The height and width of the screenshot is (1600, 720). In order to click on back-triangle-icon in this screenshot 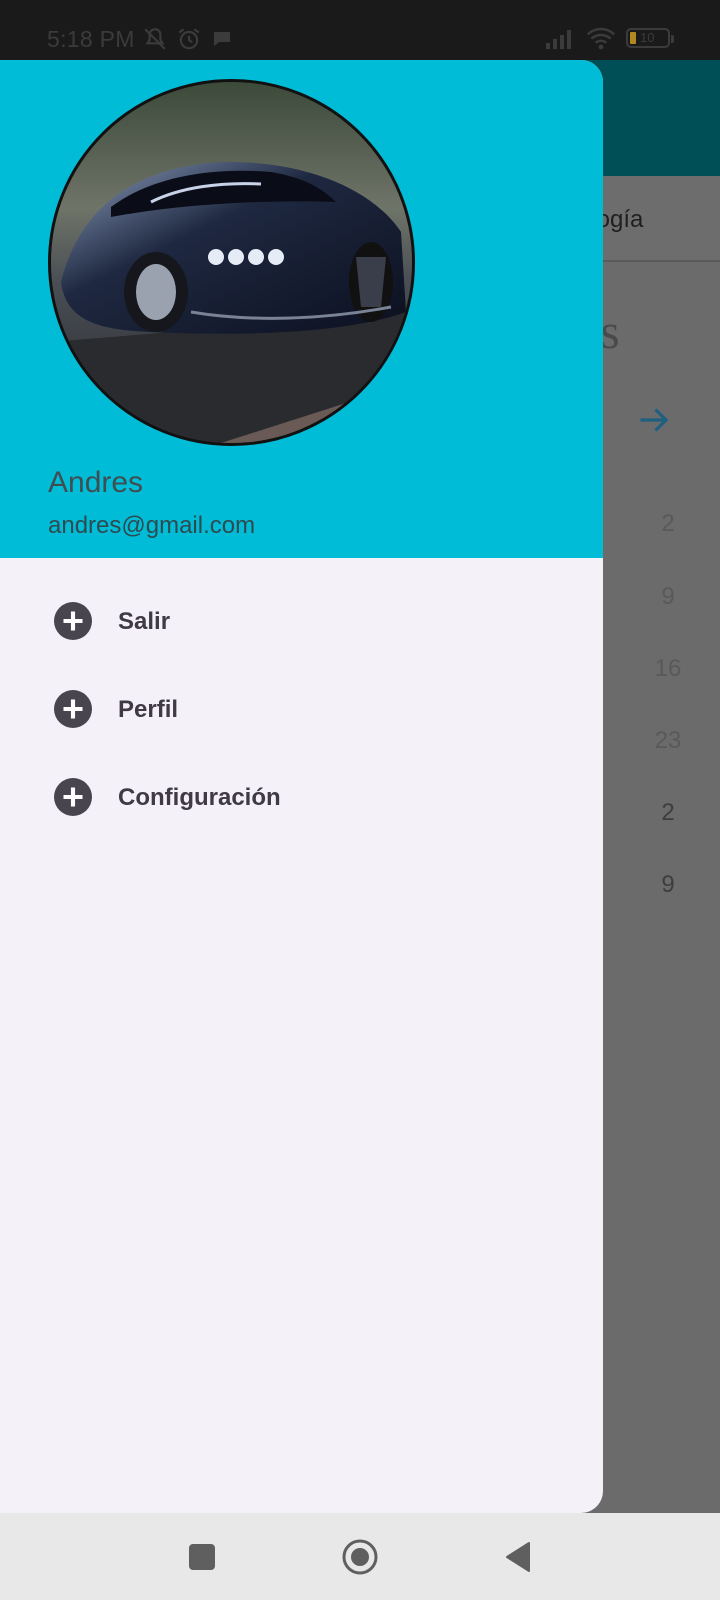, I will do `click(518, 1557)`.